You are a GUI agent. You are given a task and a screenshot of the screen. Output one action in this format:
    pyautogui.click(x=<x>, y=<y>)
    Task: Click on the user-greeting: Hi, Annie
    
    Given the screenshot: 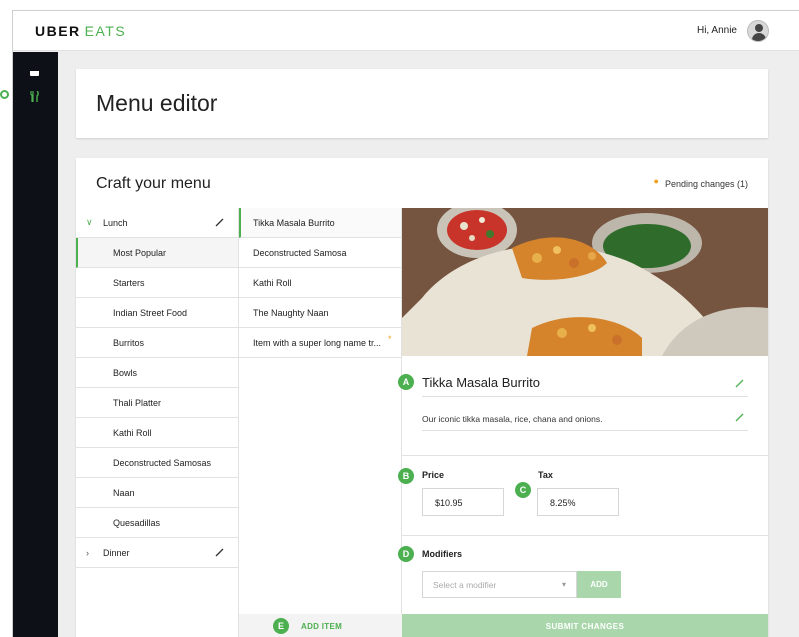 What is the action you would take?
    pyautogui.click(x=716, y=30)
    